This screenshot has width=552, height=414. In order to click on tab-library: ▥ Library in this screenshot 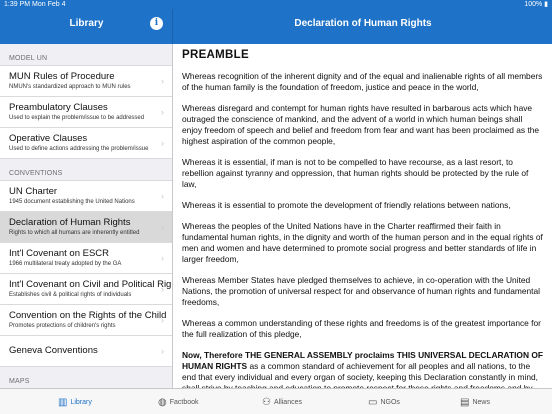, I will do `click(75, 402)`.